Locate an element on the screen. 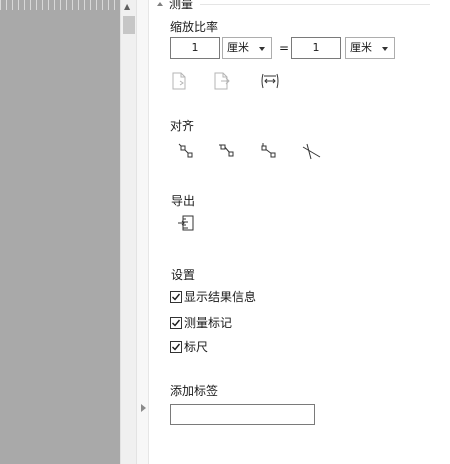 The image size is (450, 464). scale-right-unit-value: 厘米 is located at coordinates (361, 47).